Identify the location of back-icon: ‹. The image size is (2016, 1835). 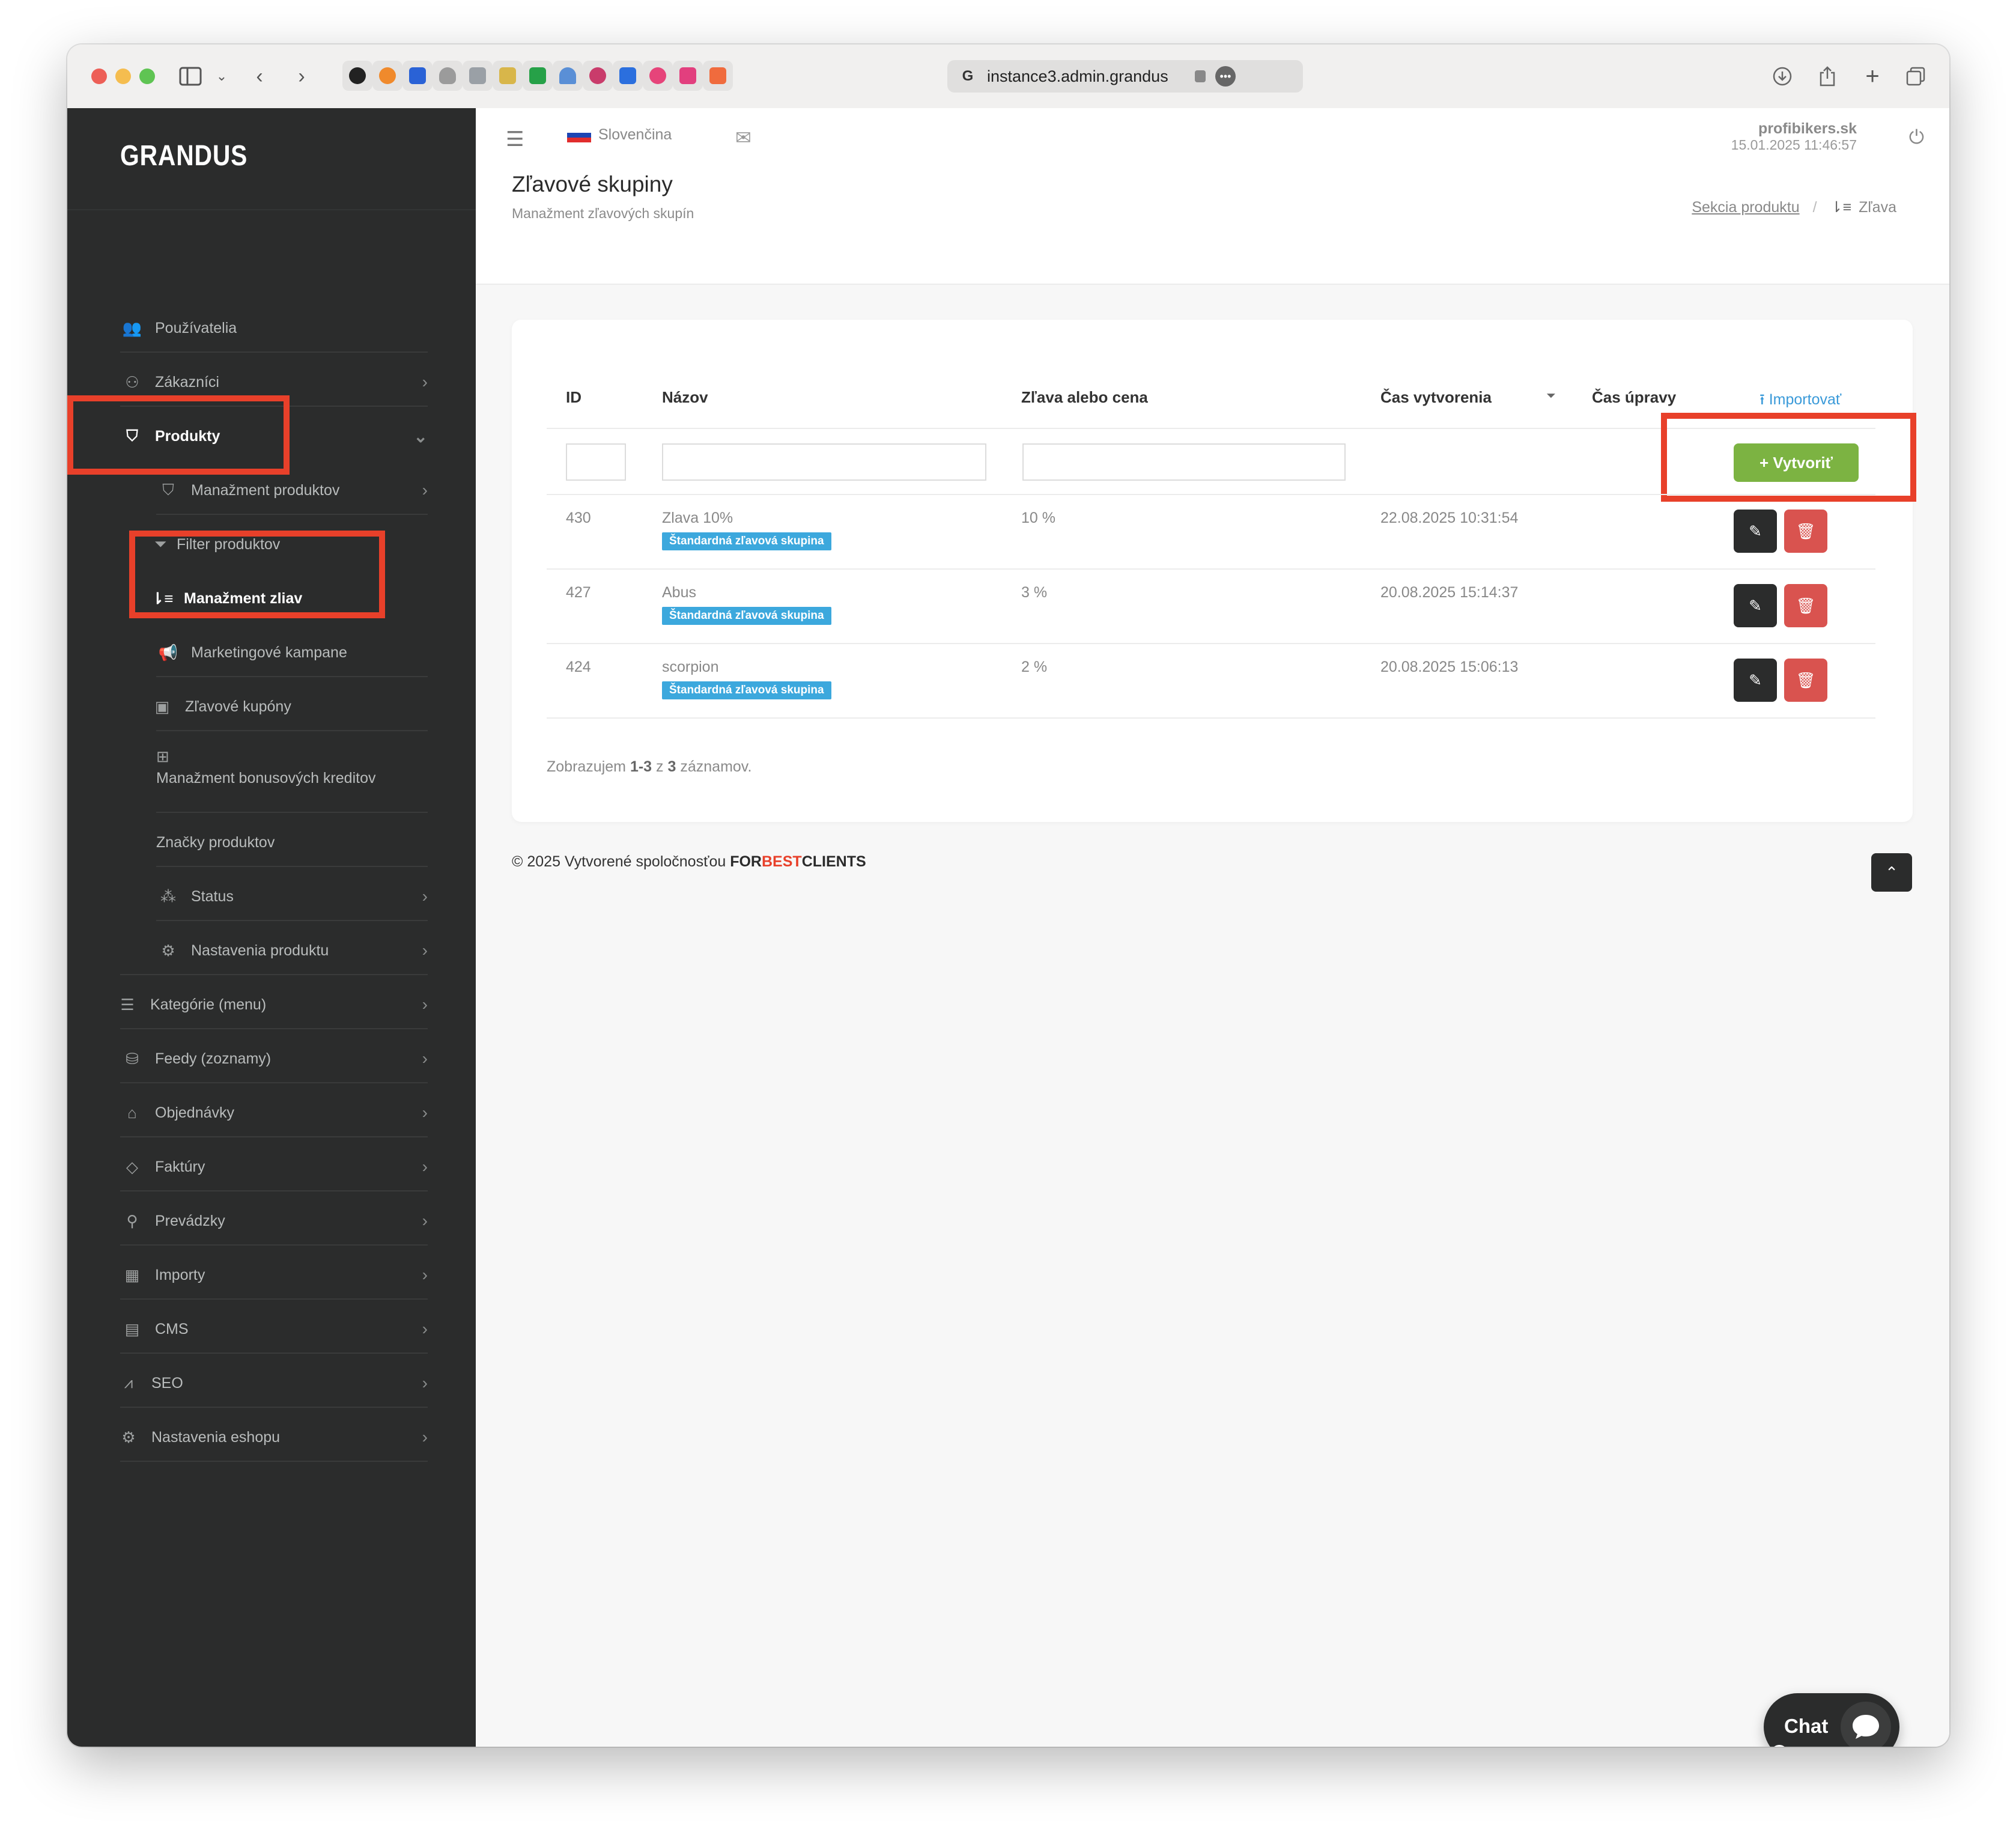
(259, 76).